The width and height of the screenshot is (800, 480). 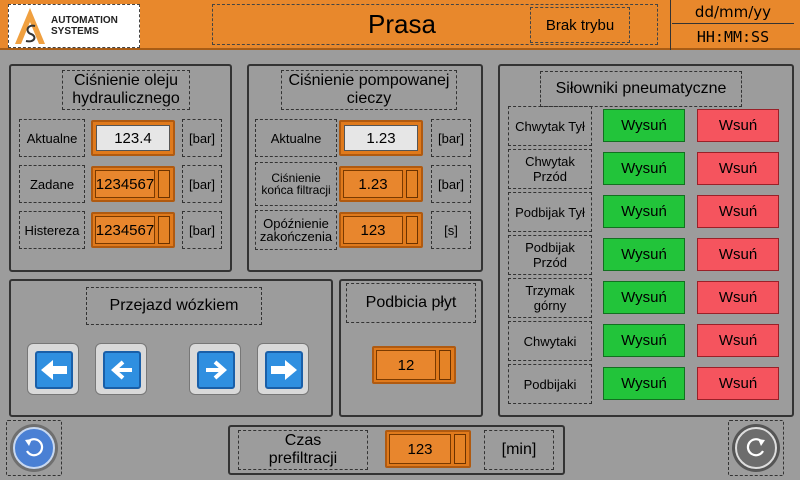 What do you see at coordinates (641, 89) in the screenshot?
I see `pneumatic-title: Siłowniki pneumatyczne` at bounding box center [641, 89].